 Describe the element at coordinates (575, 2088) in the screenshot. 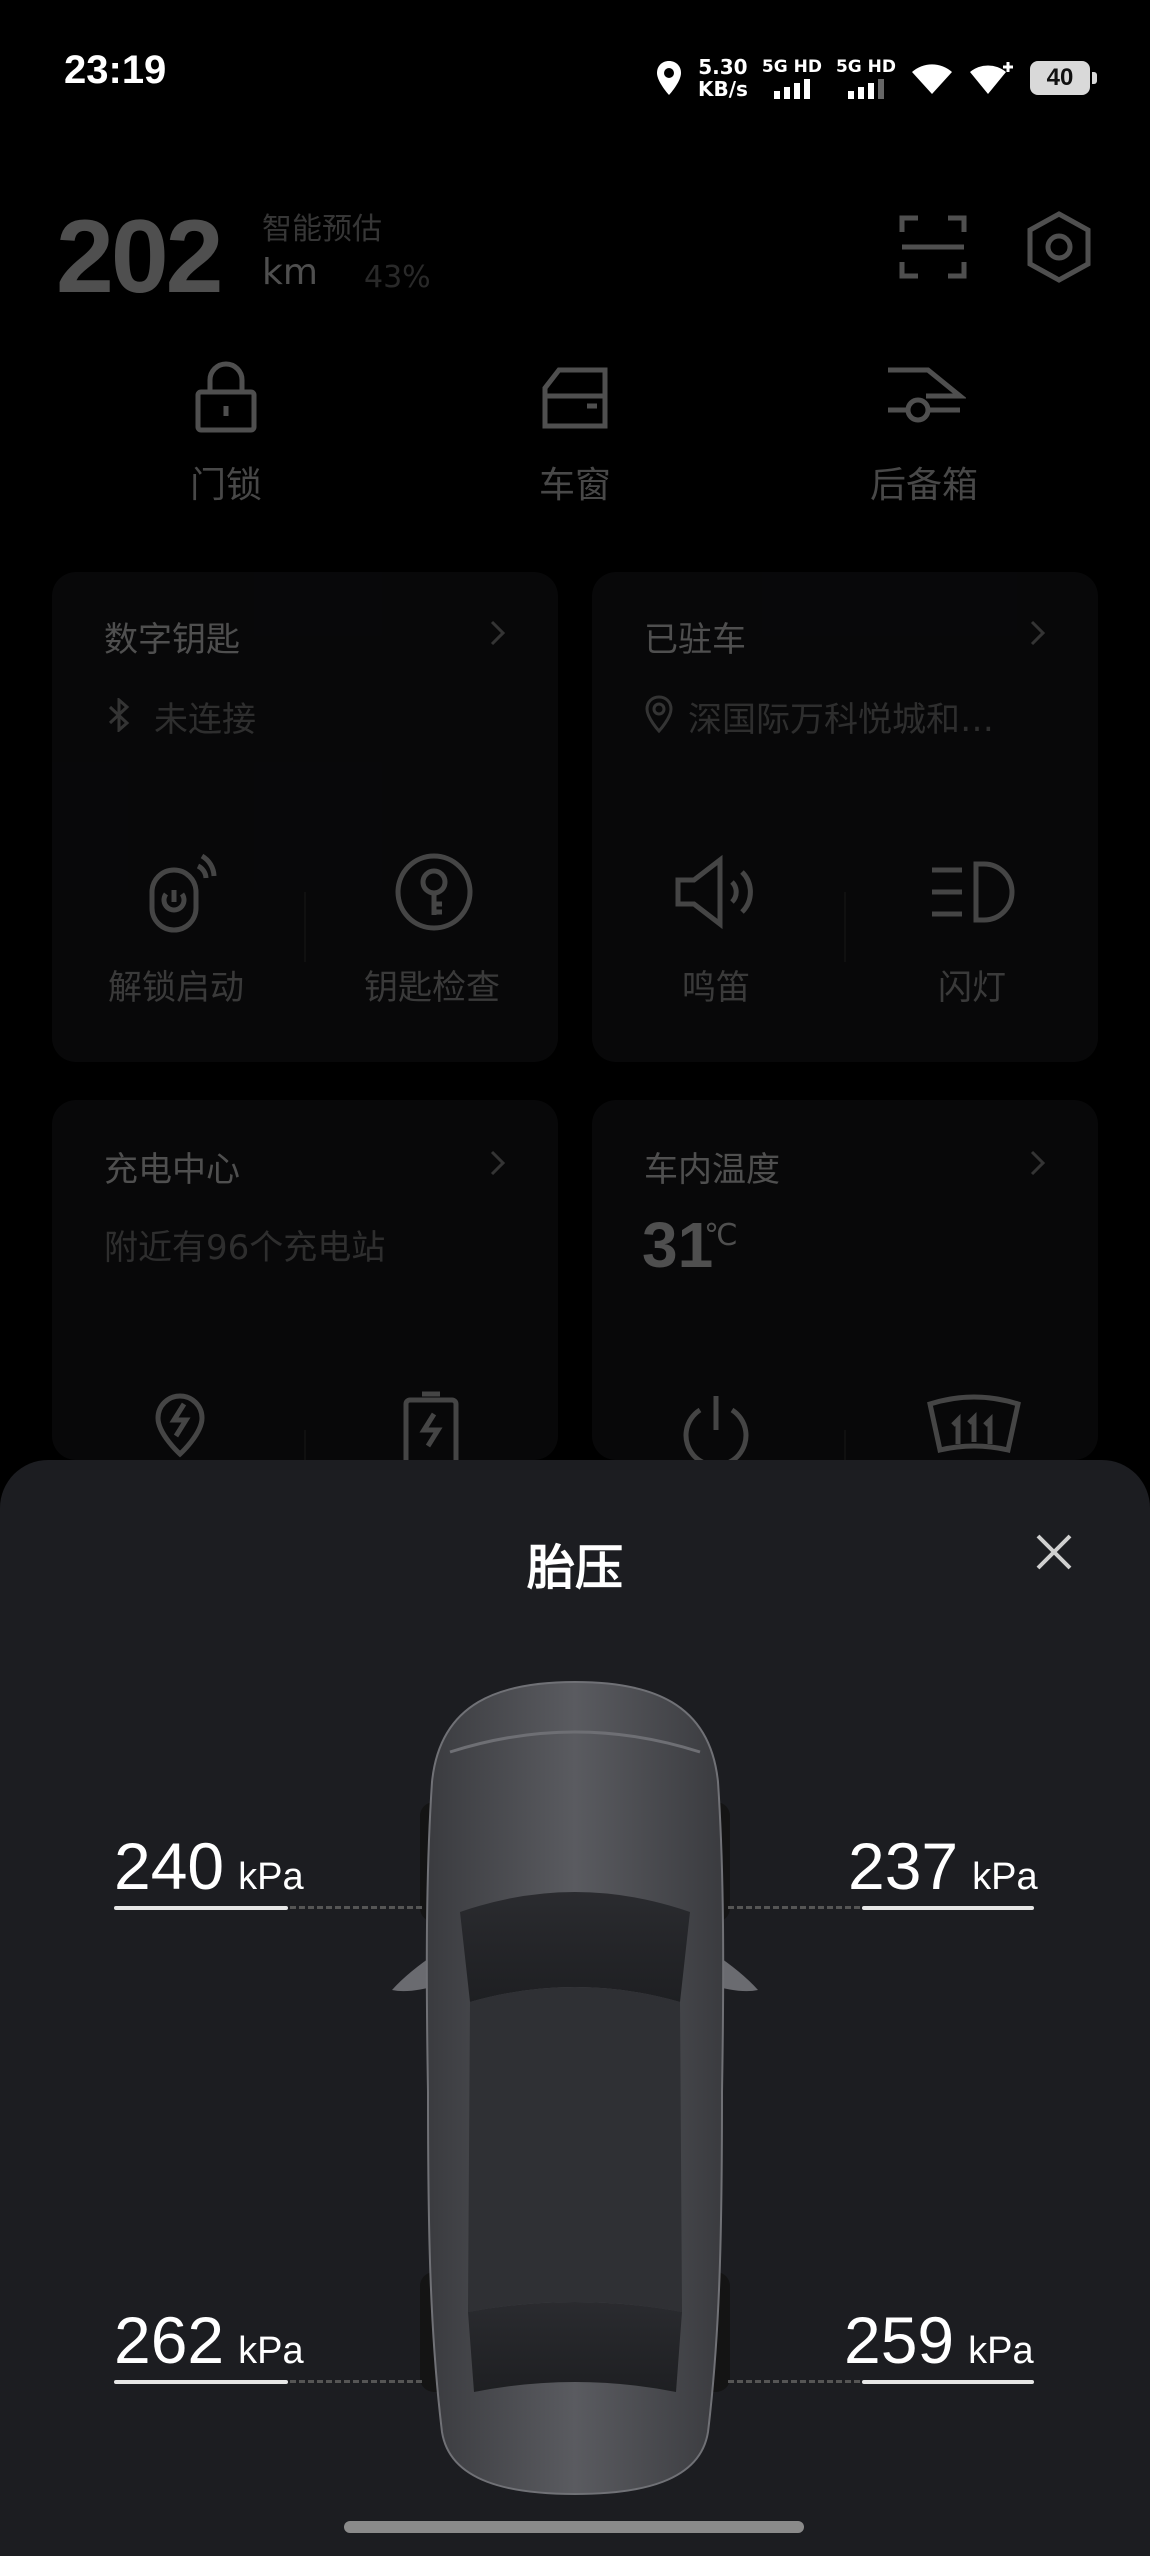

I see `car-top-view-image` at that location.